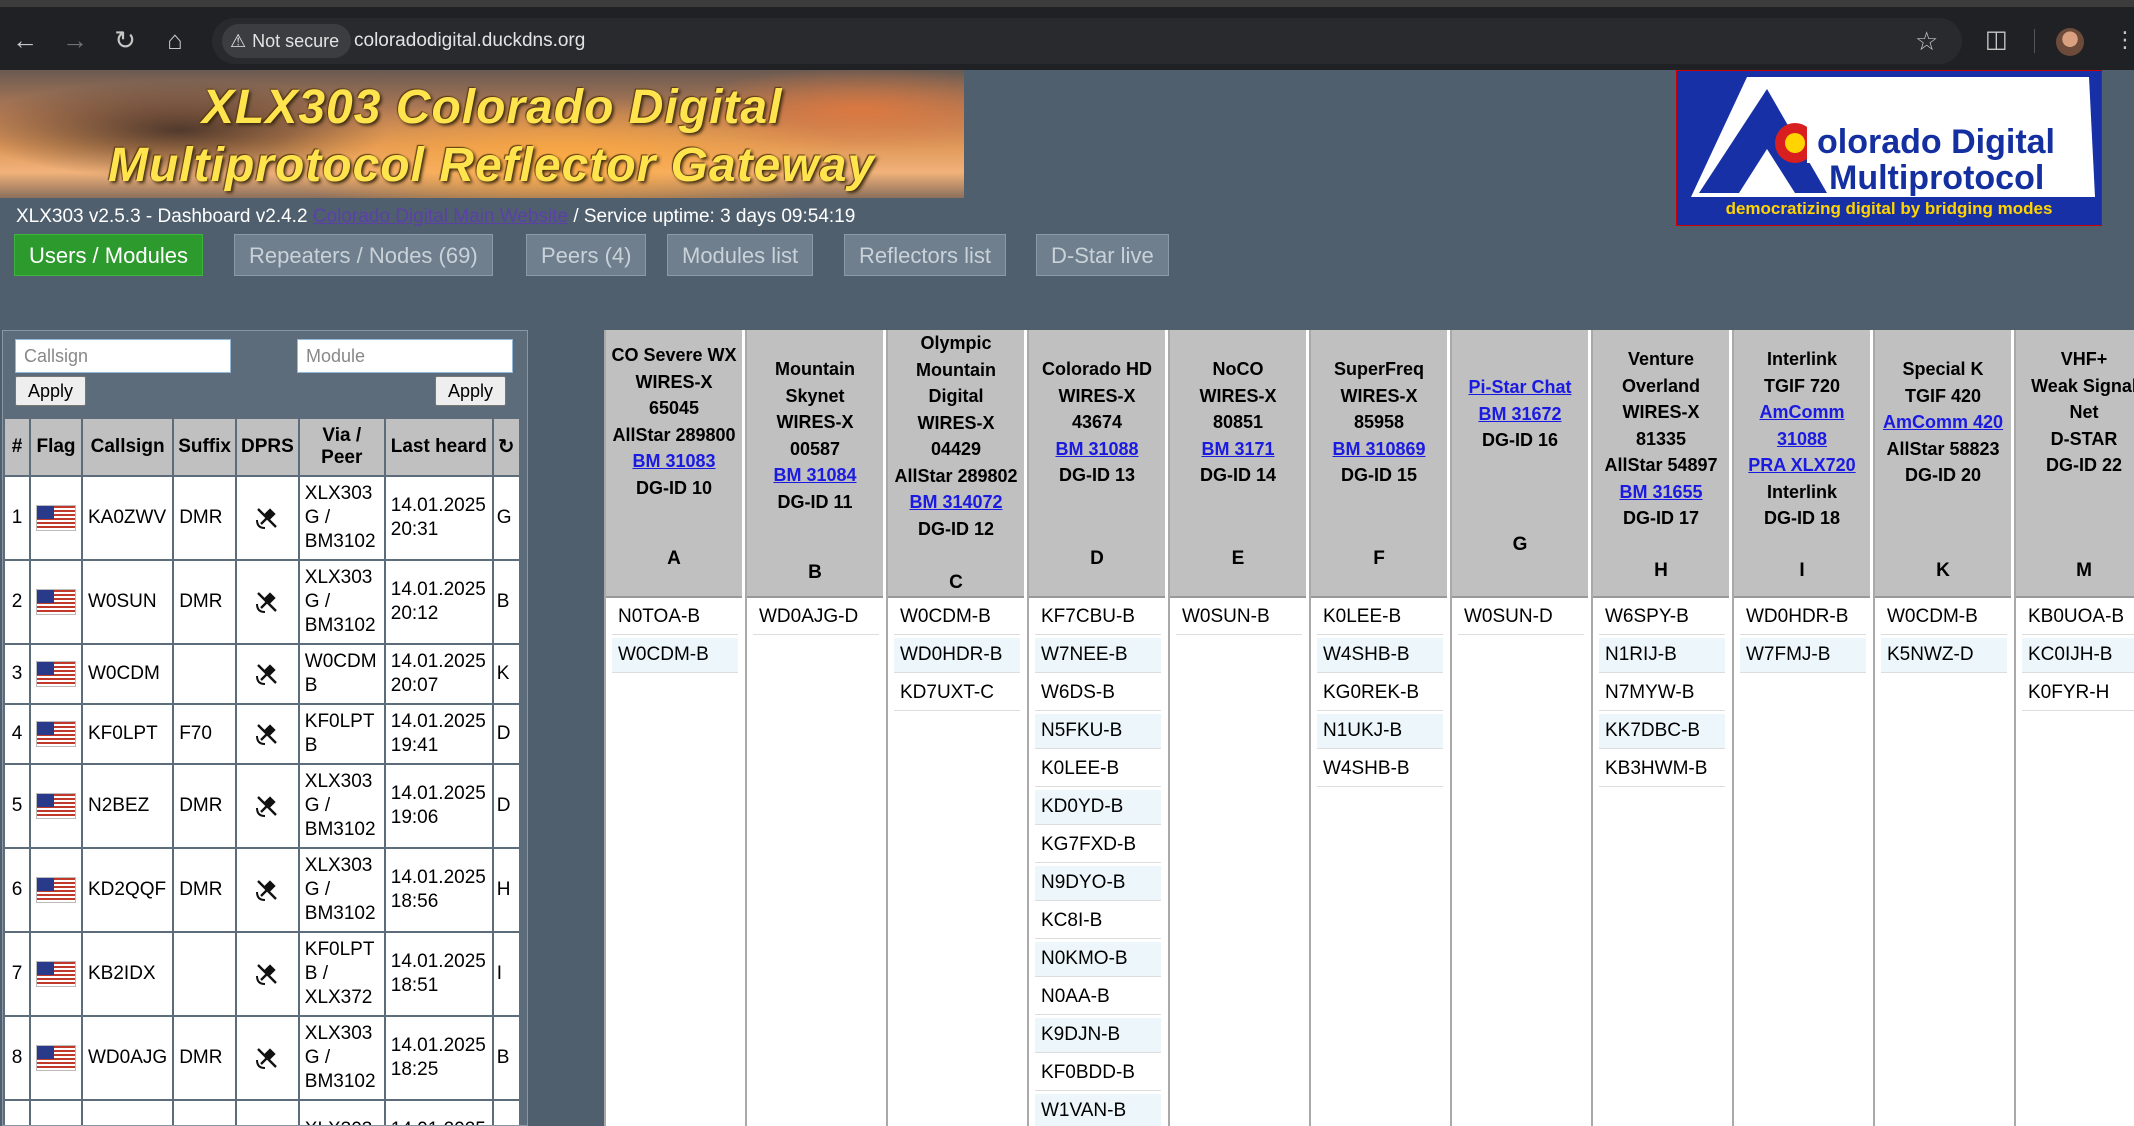  What do you see at coordinates (127, 974) in the screenshot?
I see `callsign-cell: KB2IDX` at bounding box center [127, 974].